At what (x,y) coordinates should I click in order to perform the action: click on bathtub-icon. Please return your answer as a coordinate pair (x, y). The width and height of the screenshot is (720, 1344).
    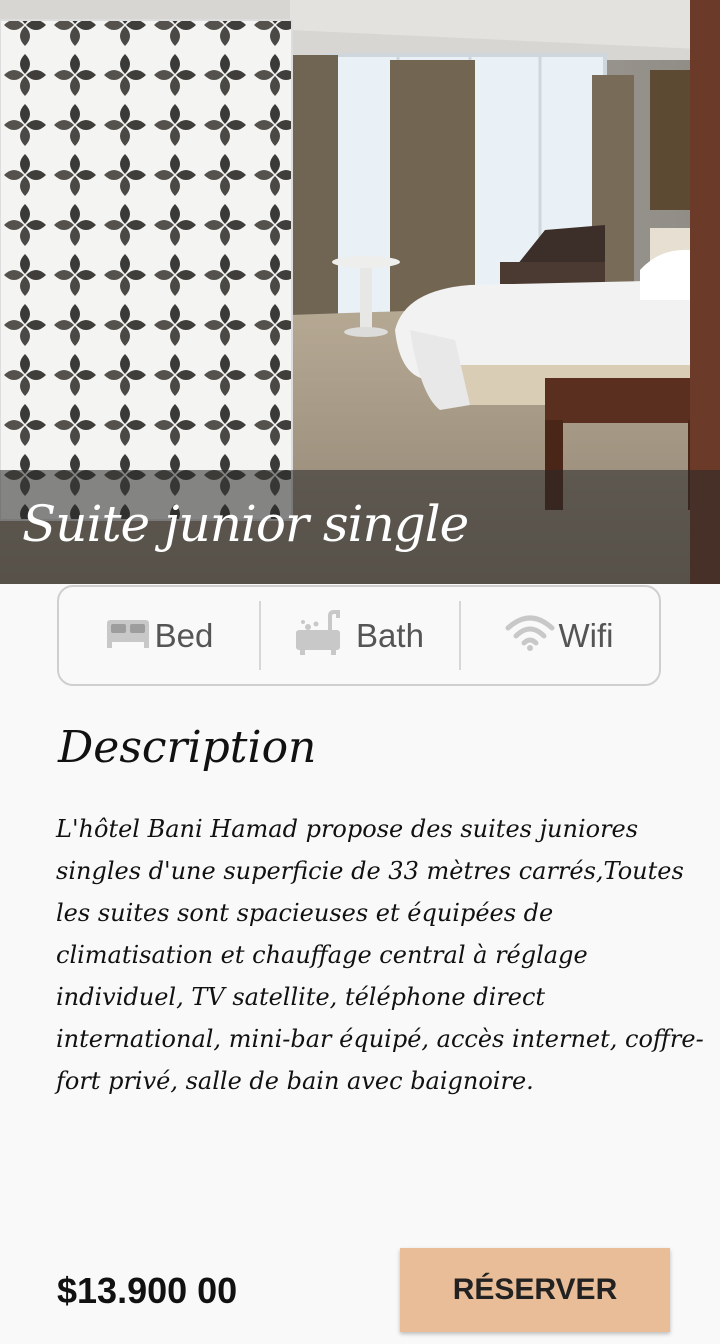
    Looking at the image, I should click on (318, 635).